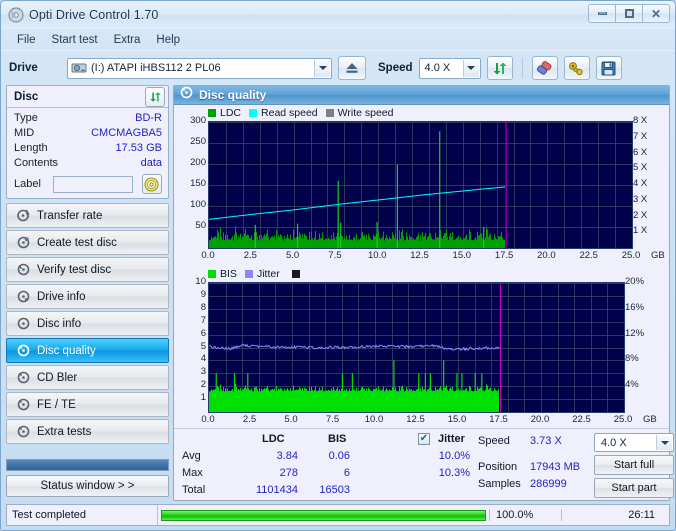 Image resolution: width=676 pixels, height=531 pixels. What do you see at coordinates (415, 419) in the screenshot?
I see `x-tick: 12.5` at bounding box center [415, 419].